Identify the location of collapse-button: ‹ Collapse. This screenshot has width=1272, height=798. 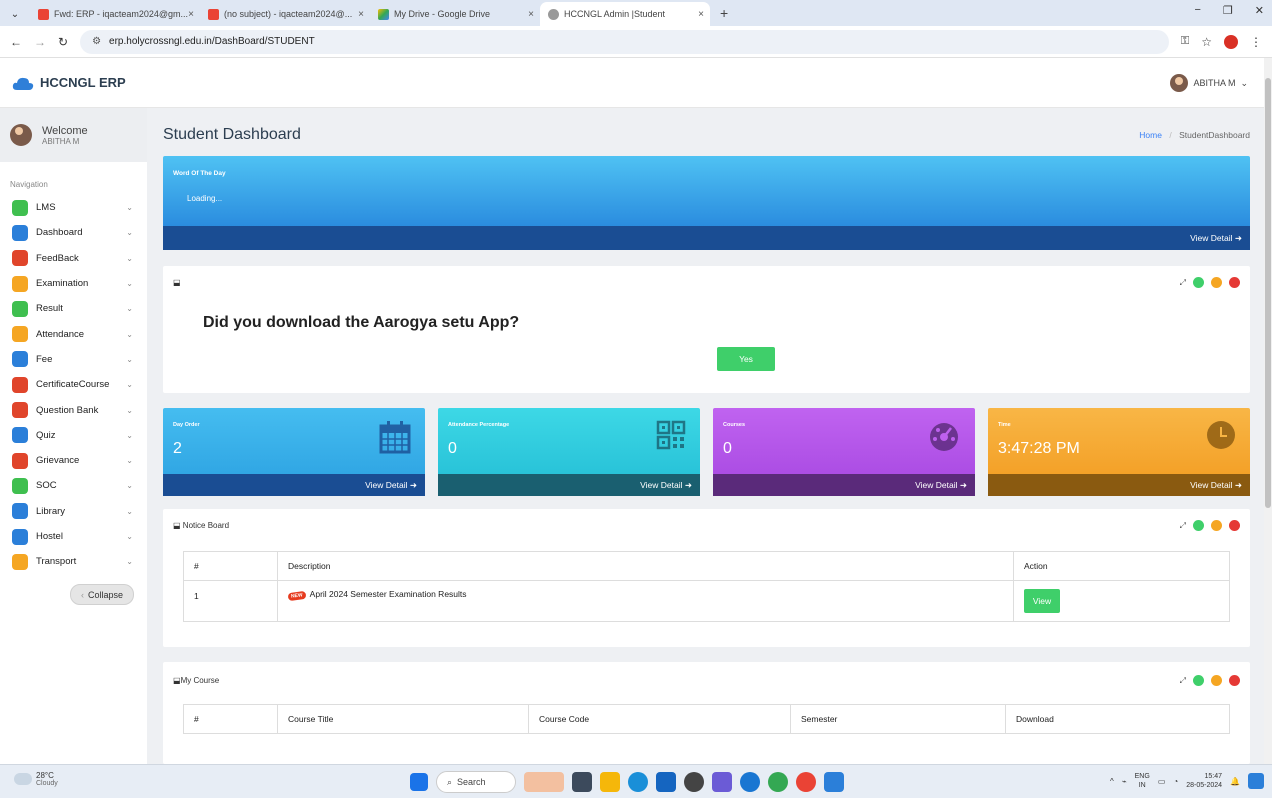
(102, 595).